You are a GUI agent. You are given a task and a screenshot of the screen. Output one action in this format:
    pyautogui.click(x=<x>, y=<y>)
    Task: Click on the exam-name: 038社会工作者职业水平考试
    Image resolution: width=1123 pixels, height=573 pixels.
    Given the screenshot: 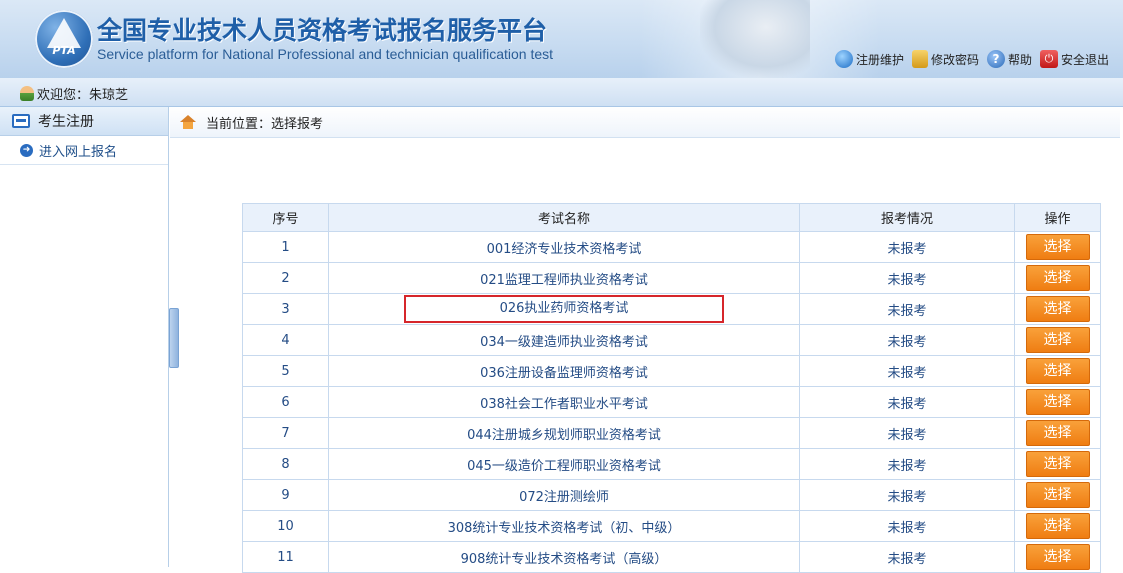 What is the action you would take?
    pyautogui.click(x=564, y=404)
    